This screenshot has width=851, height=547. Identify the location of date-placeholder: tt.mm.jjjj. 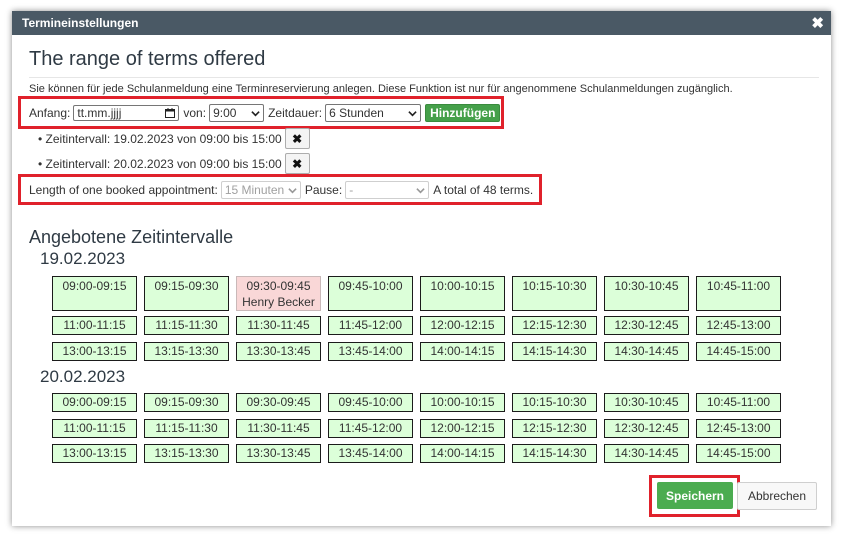
(99, 113).